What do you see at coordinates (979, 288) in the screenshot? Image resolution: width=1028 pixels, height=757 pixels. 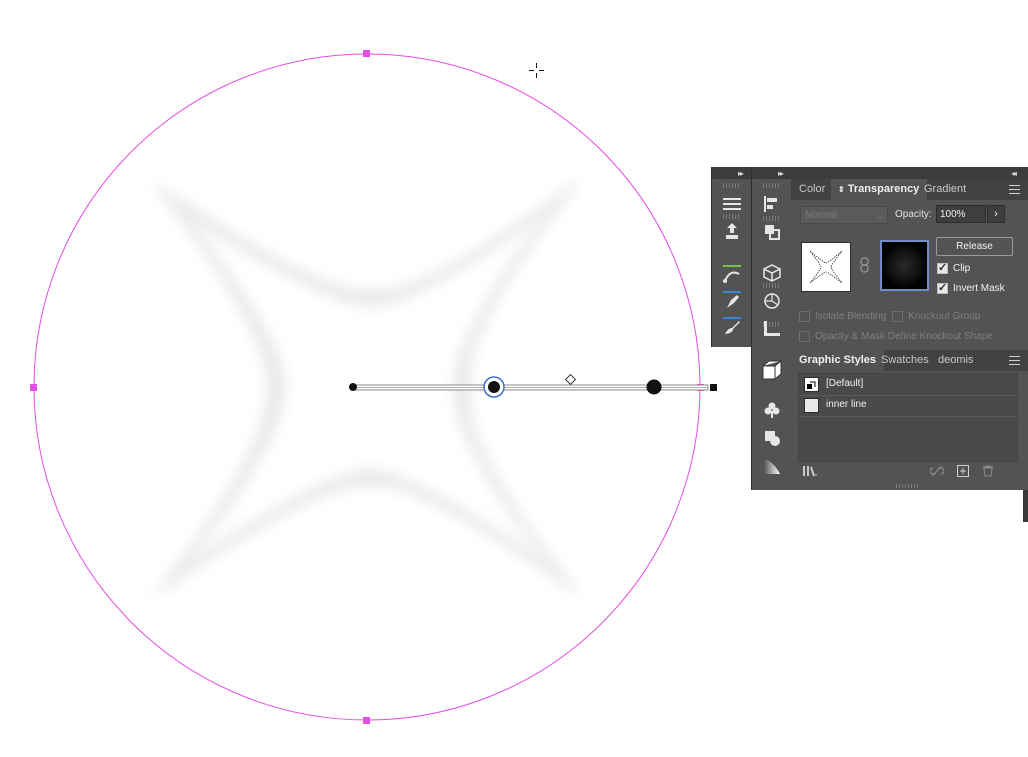 I see `invert-mask-label: Invert Mask` at bounding box center [979, 288].